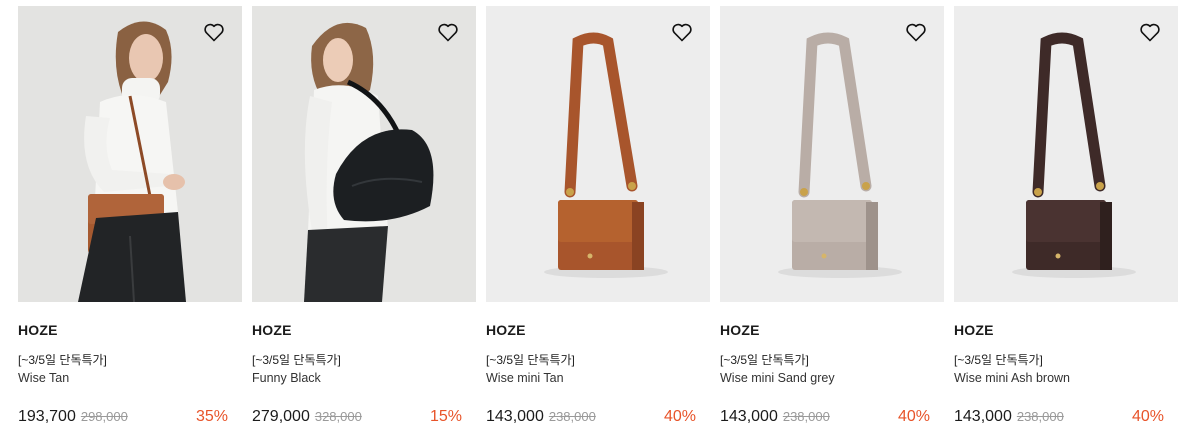 The image size is (1187, 447). Describe the element at coordinates (1066, 378) in the screenshot. I see `product-name: Wise mini Ash brown` at that location.